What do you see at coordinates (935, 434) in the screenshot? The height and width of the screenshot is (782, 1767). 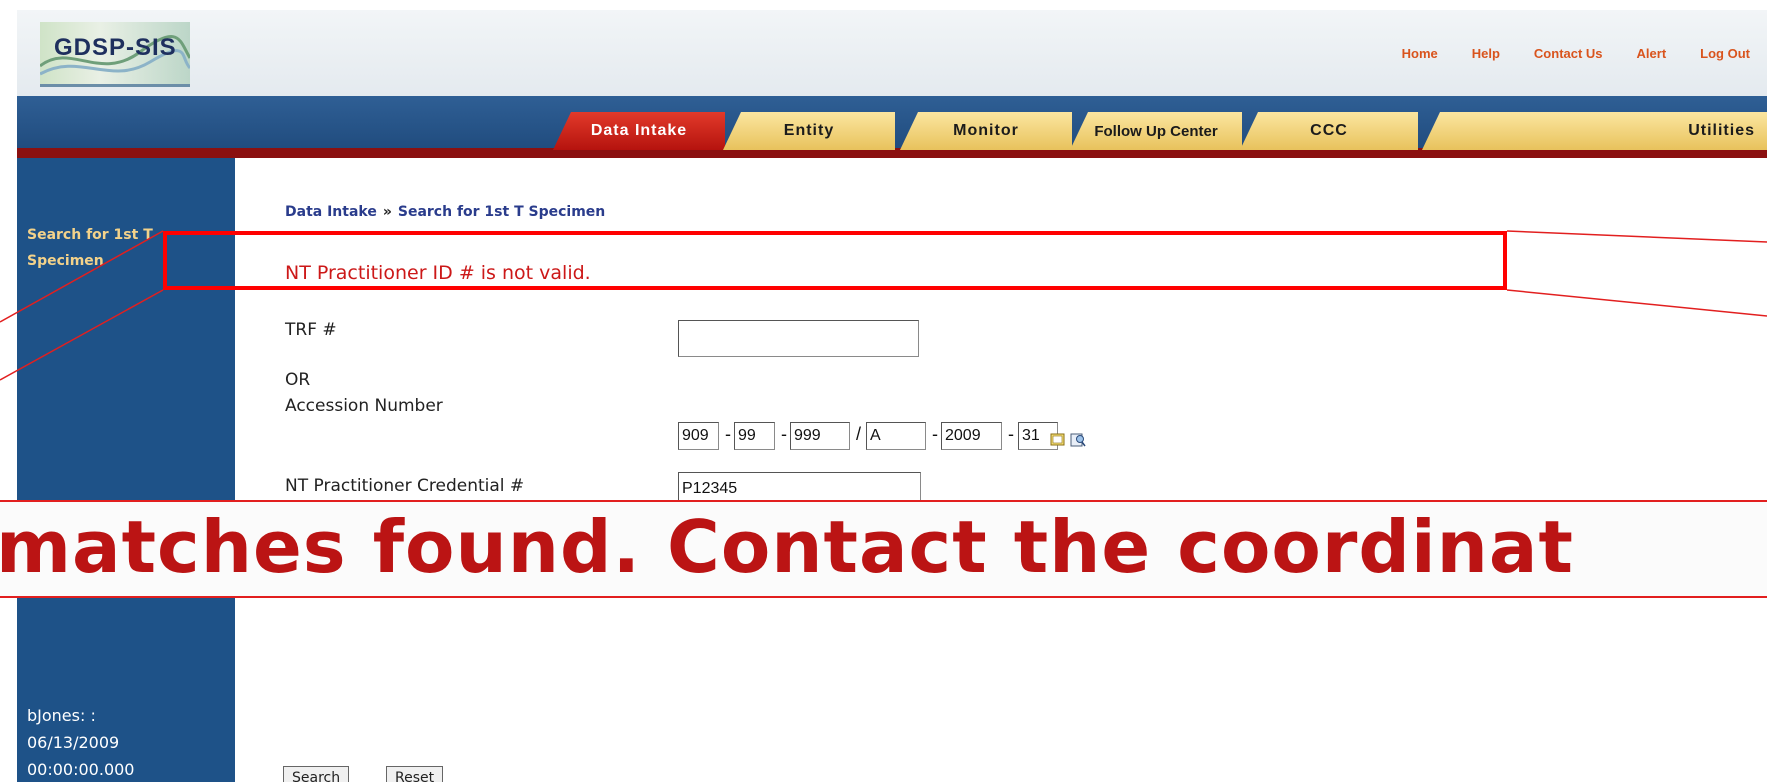 I see `accession-sep-4: -` at bounding box center [935, 434].